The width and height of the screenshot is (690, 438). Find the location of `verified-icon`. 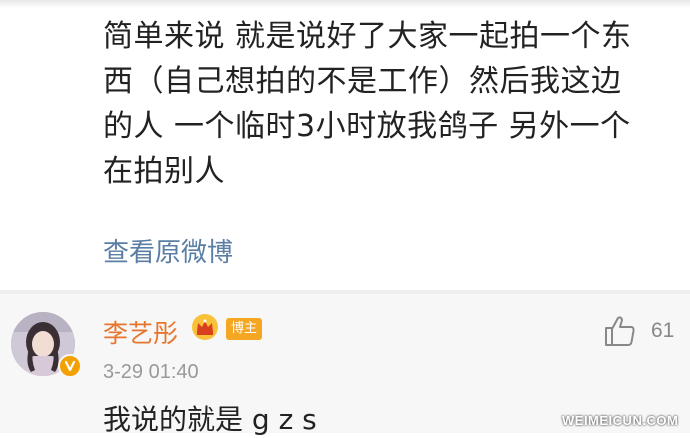

verified-icon is located at coordinates (70, 366).